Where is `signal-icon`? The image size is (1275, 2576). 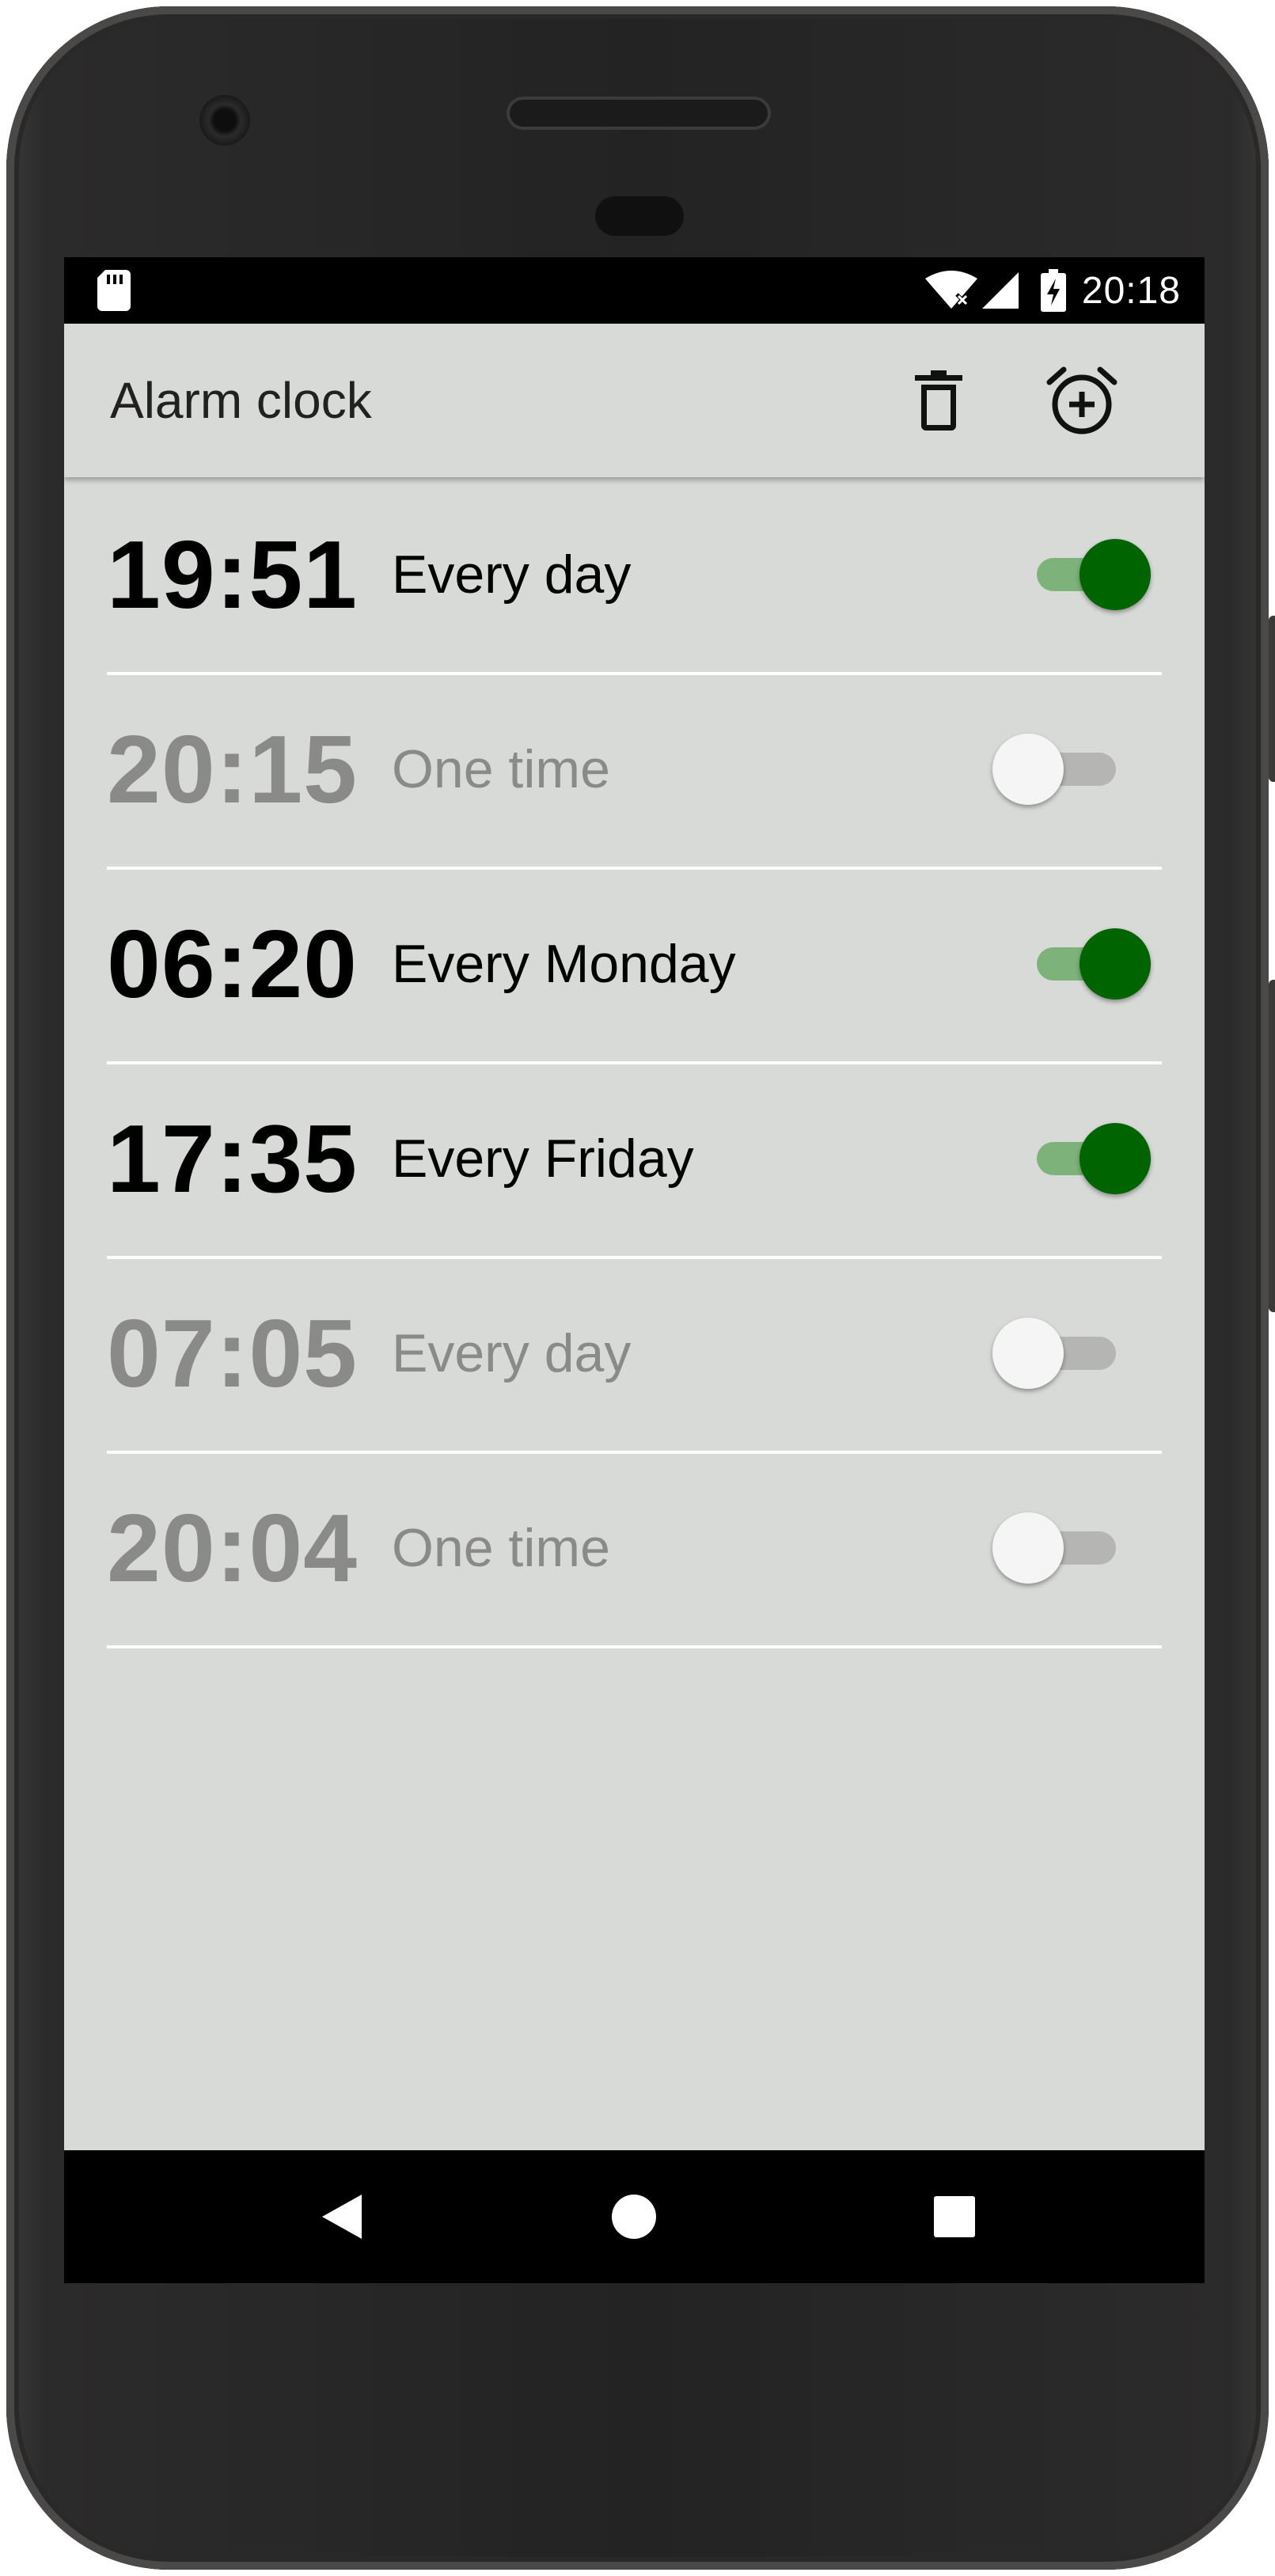 signal-icon is located at coordinates (1000, 290).